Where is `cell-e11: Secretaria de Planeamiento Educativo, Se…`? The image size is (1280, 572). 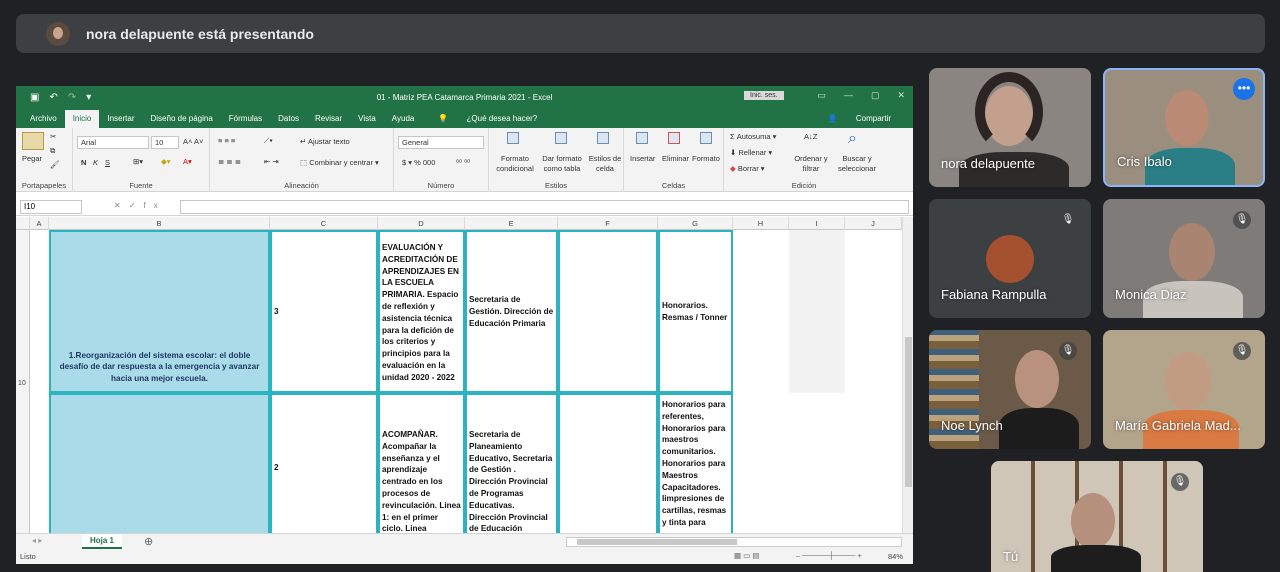
cell-e11: Secretaria de Planeamiento Educativo, Se… is located at coordinates (511, 463).